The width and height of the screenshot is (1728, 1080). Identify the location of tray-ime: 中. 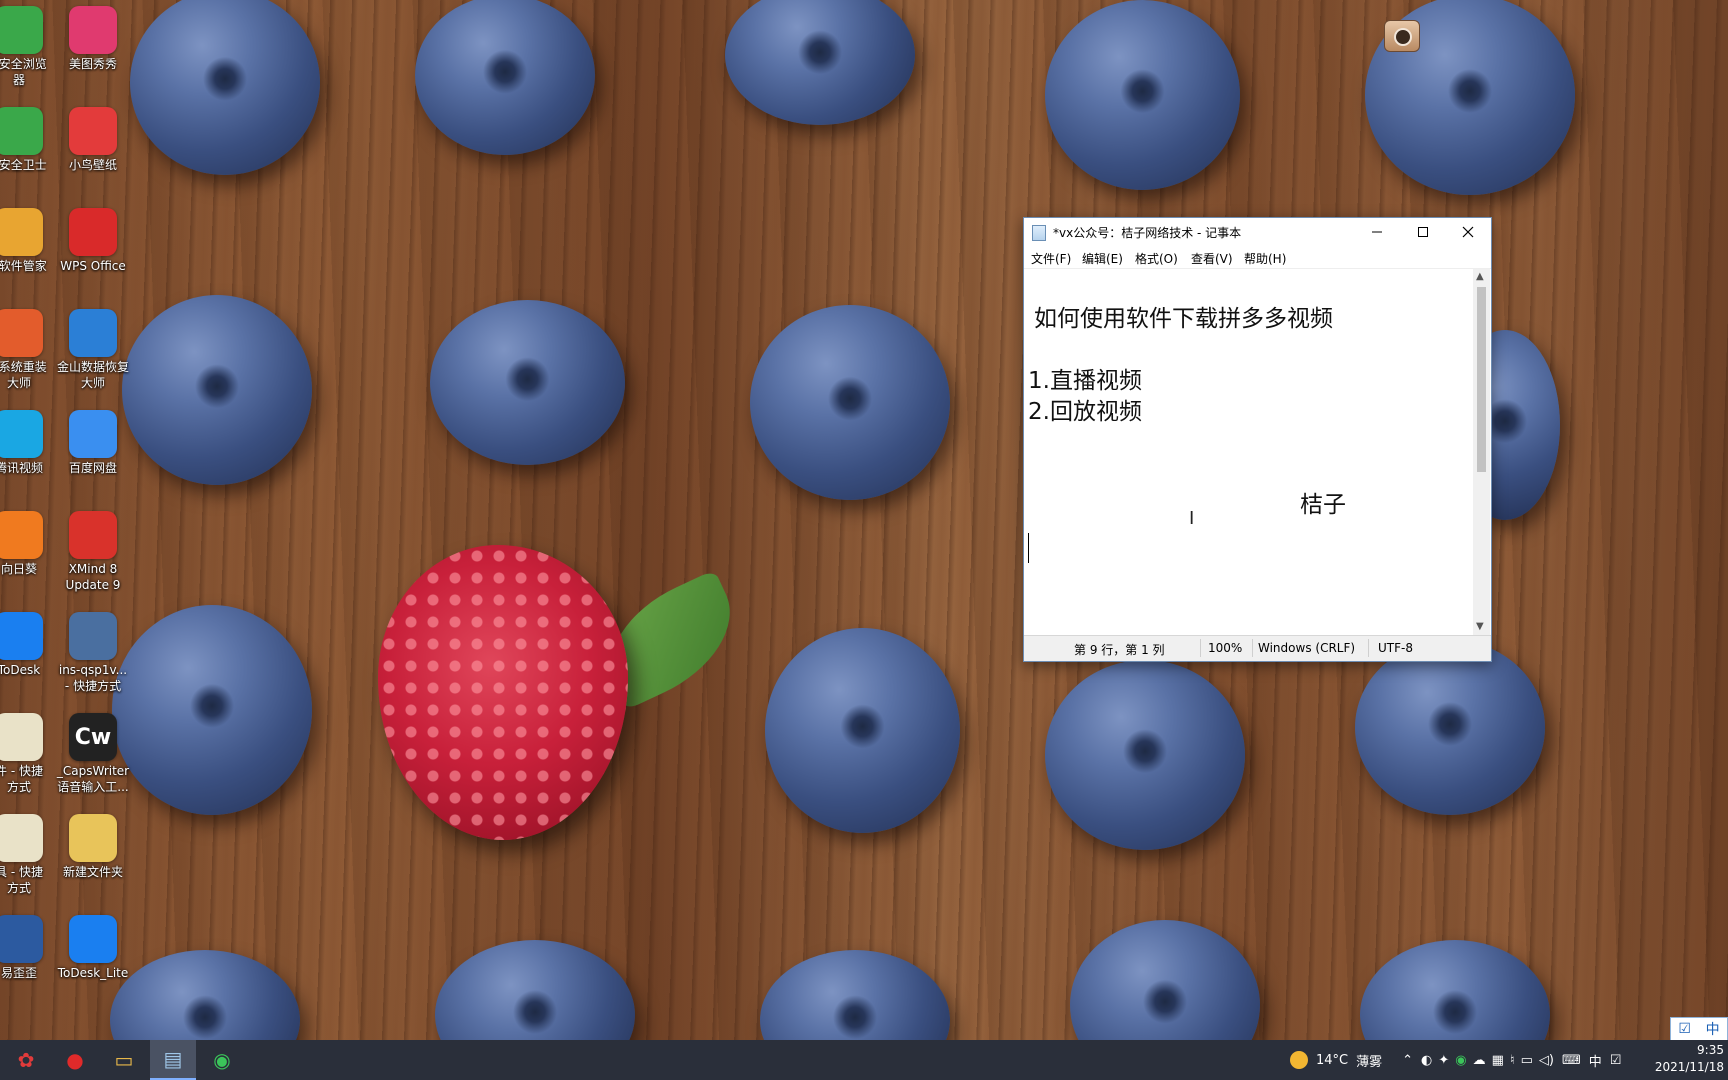
(1595, 1060).